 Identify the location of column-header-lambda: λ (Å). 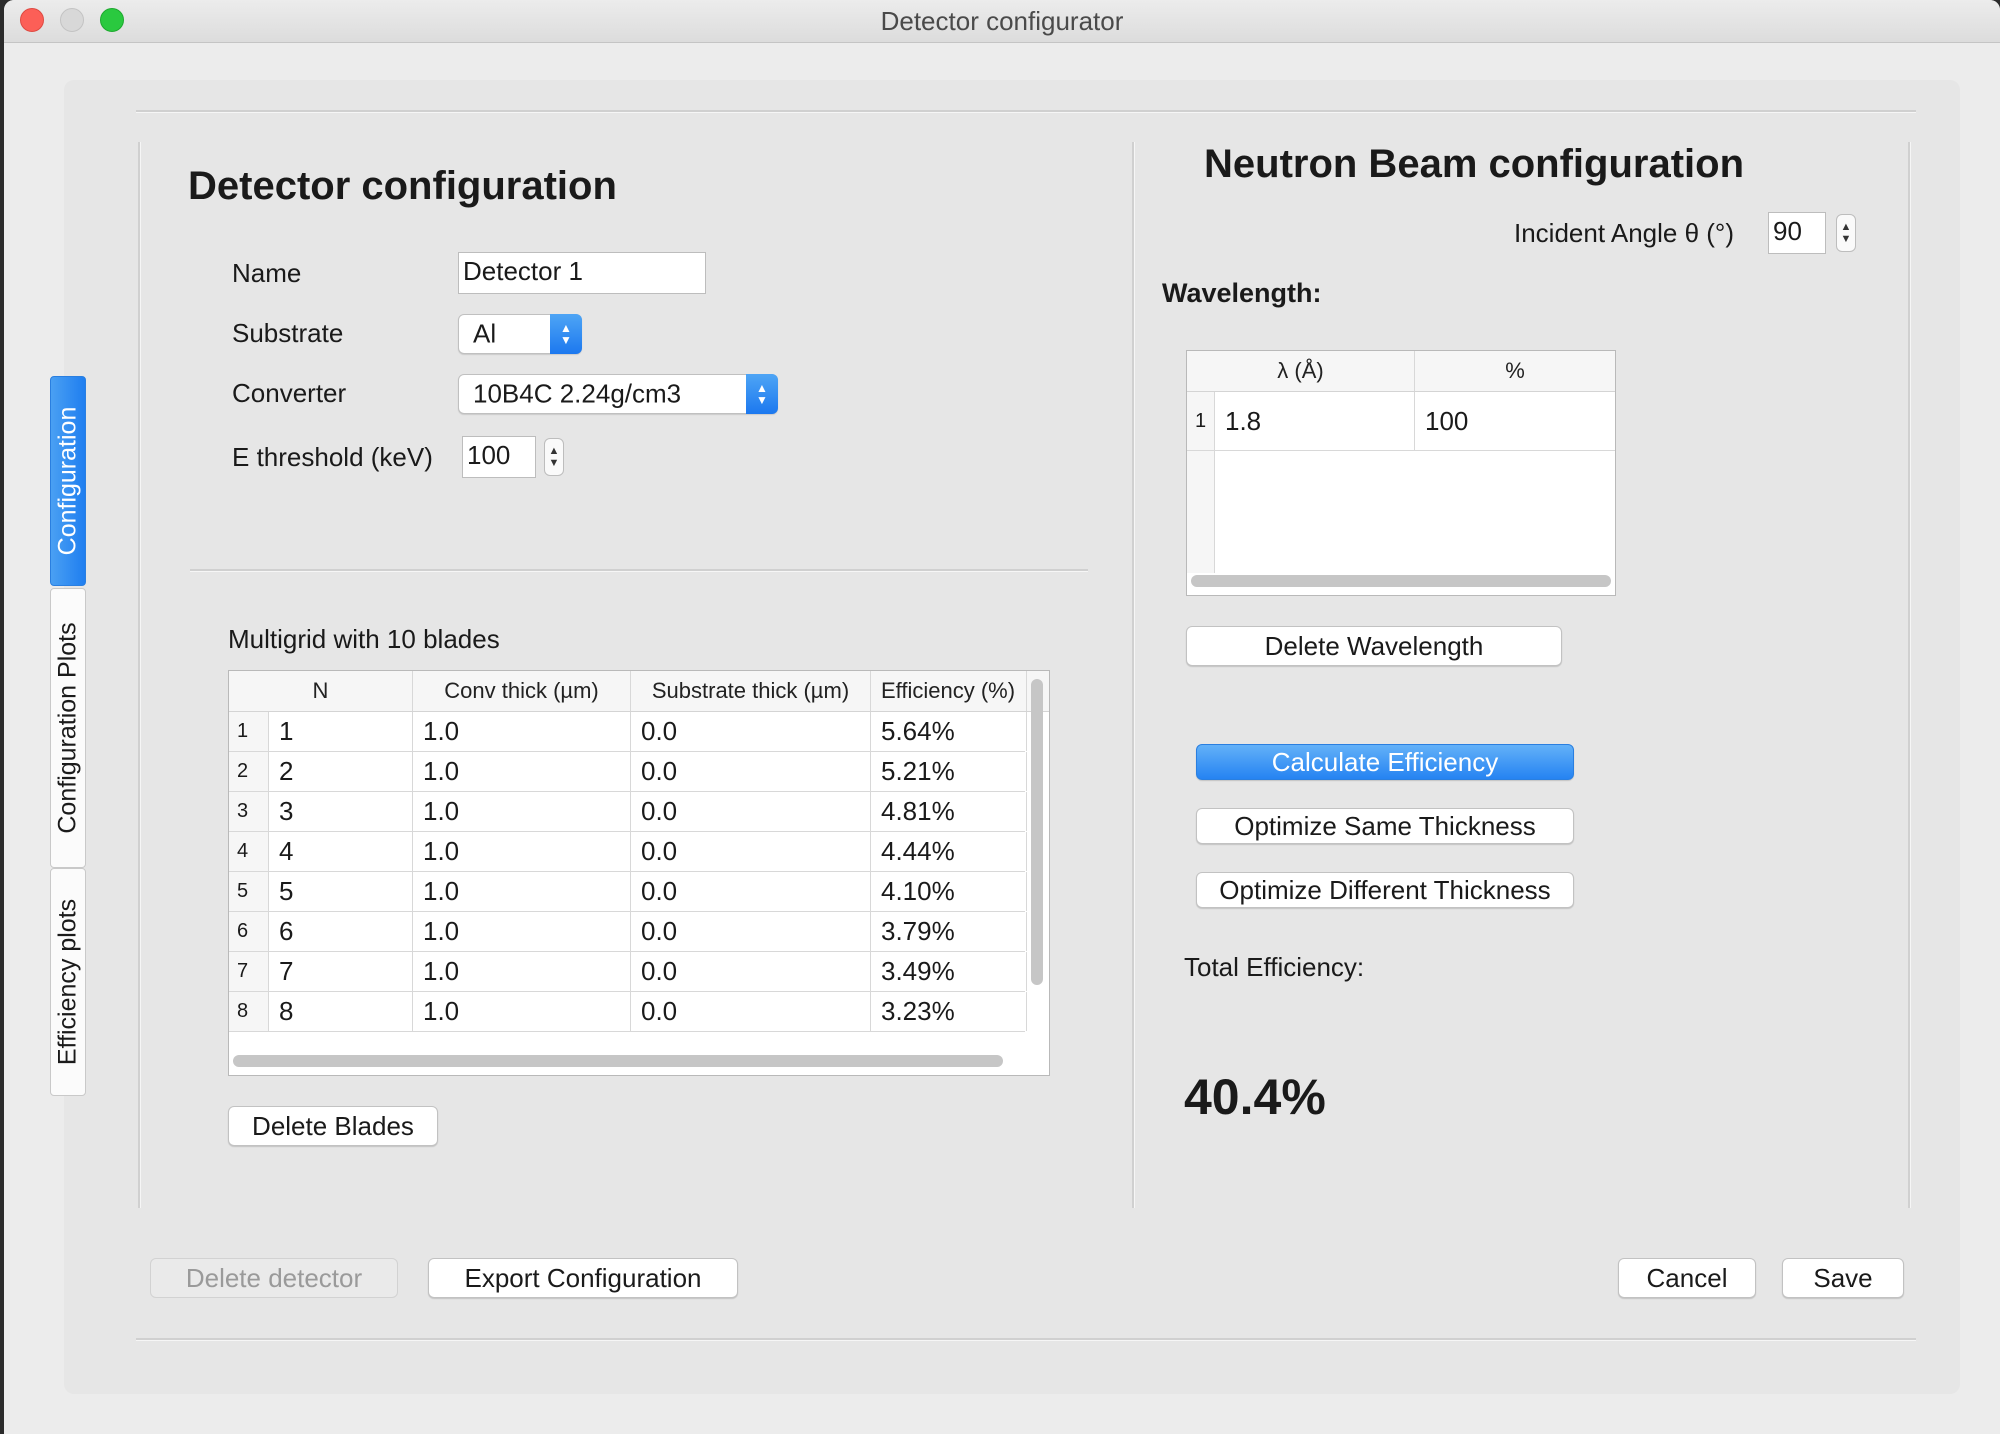
(1301, 371).